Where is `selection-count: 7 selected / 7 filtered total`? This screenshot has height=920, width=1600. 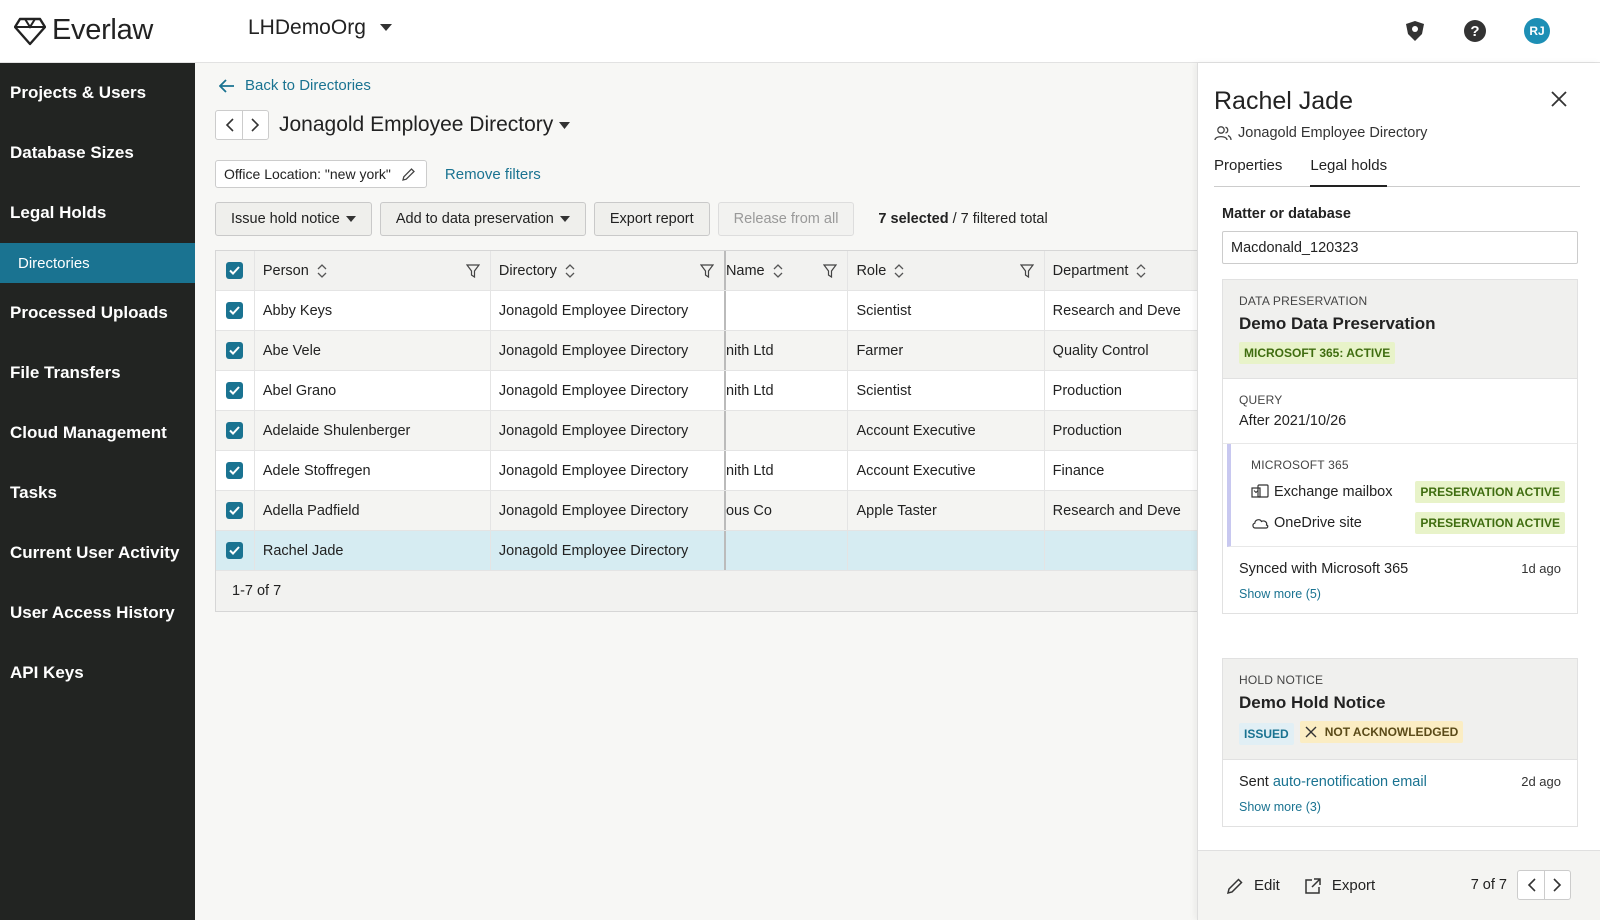 selection-count: 7 selected / 7 filtered total is located at coordinates (962, 219).